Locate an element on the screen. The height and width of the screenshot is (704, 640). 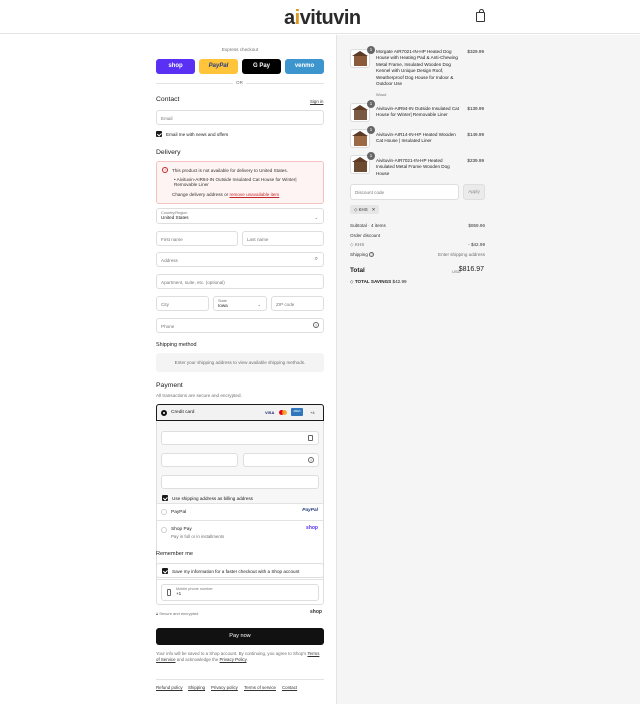
shipping-value: Enter shipping address is located at coordinates (461, 254).